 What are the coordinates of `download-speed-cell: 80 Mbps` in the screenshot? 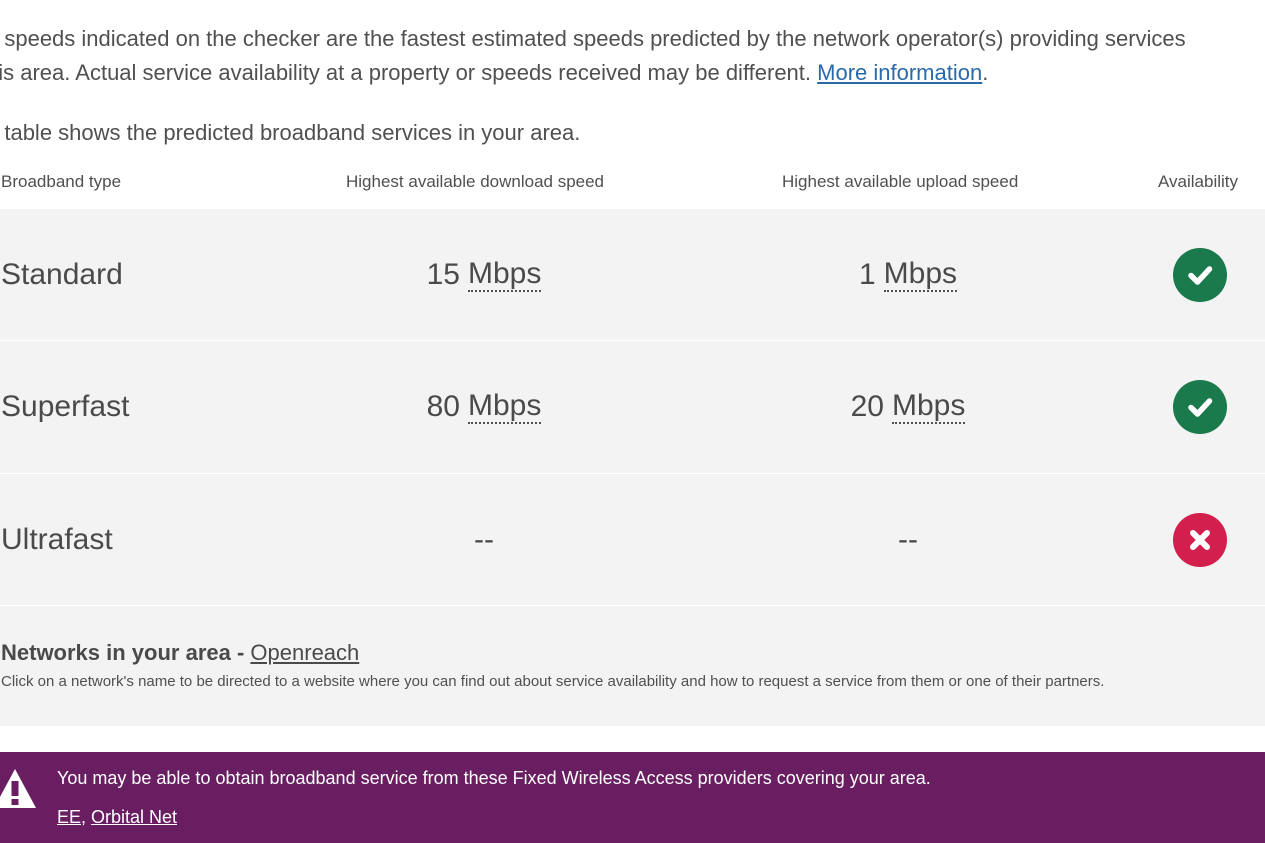 It's located at (484, 407).